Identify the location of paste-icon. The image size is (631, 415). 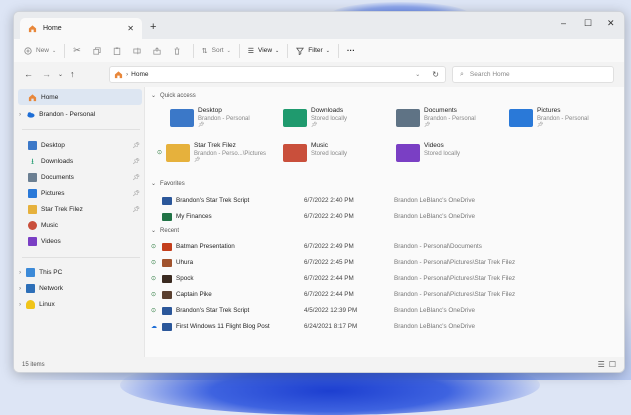
(117, 50).